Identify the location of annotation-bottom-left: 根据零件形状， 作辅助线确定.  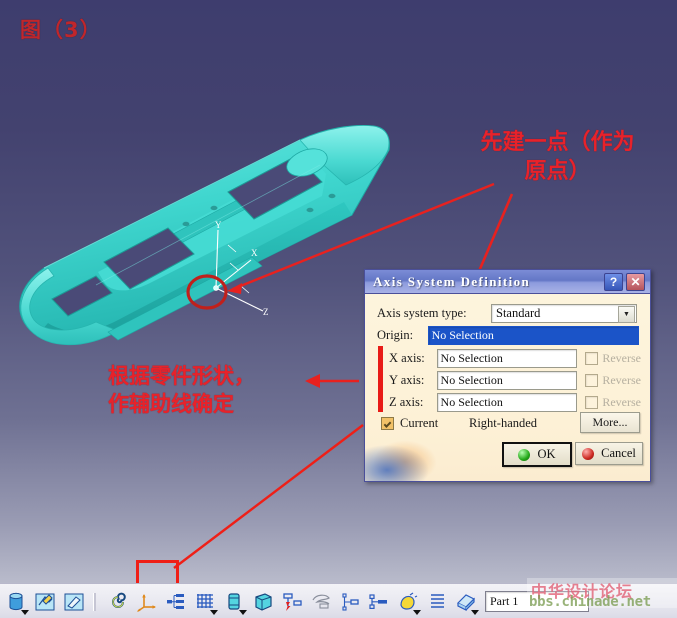
(181, 390).